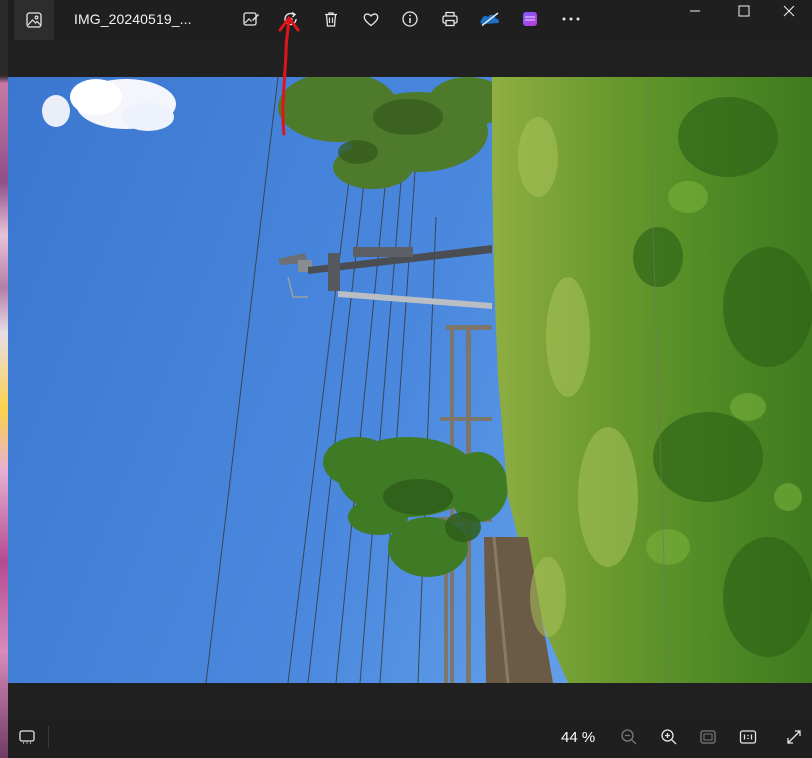 The height and width of the screenshot is (758, 812). I want to click on info-icon, so click(410, 19).